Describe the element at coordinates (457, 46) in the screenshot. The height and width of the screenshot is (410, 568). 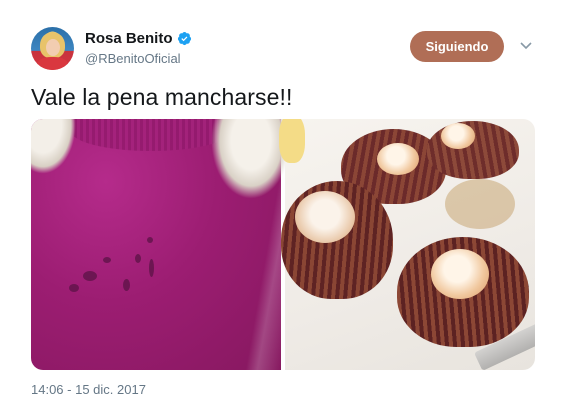
I see `follow-button: Siguiendo` at that location.